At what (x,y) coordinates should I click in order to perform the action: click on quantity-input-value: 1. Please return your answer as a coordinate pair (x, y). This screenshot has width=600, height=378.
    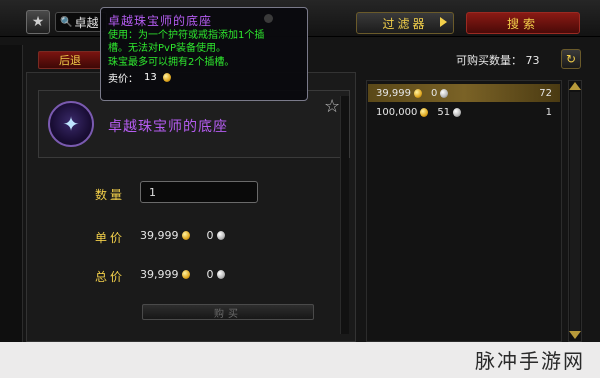
    Looking at the image, I should click on (152, 192).